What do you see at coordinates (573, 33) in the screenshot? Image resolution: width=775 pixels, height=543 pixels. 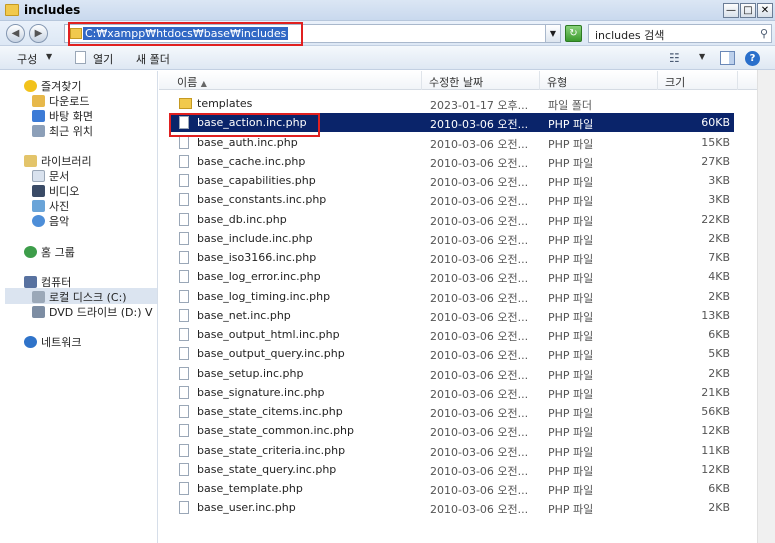 I see `refresh-button: ↻` at bounding box center [573, 33].